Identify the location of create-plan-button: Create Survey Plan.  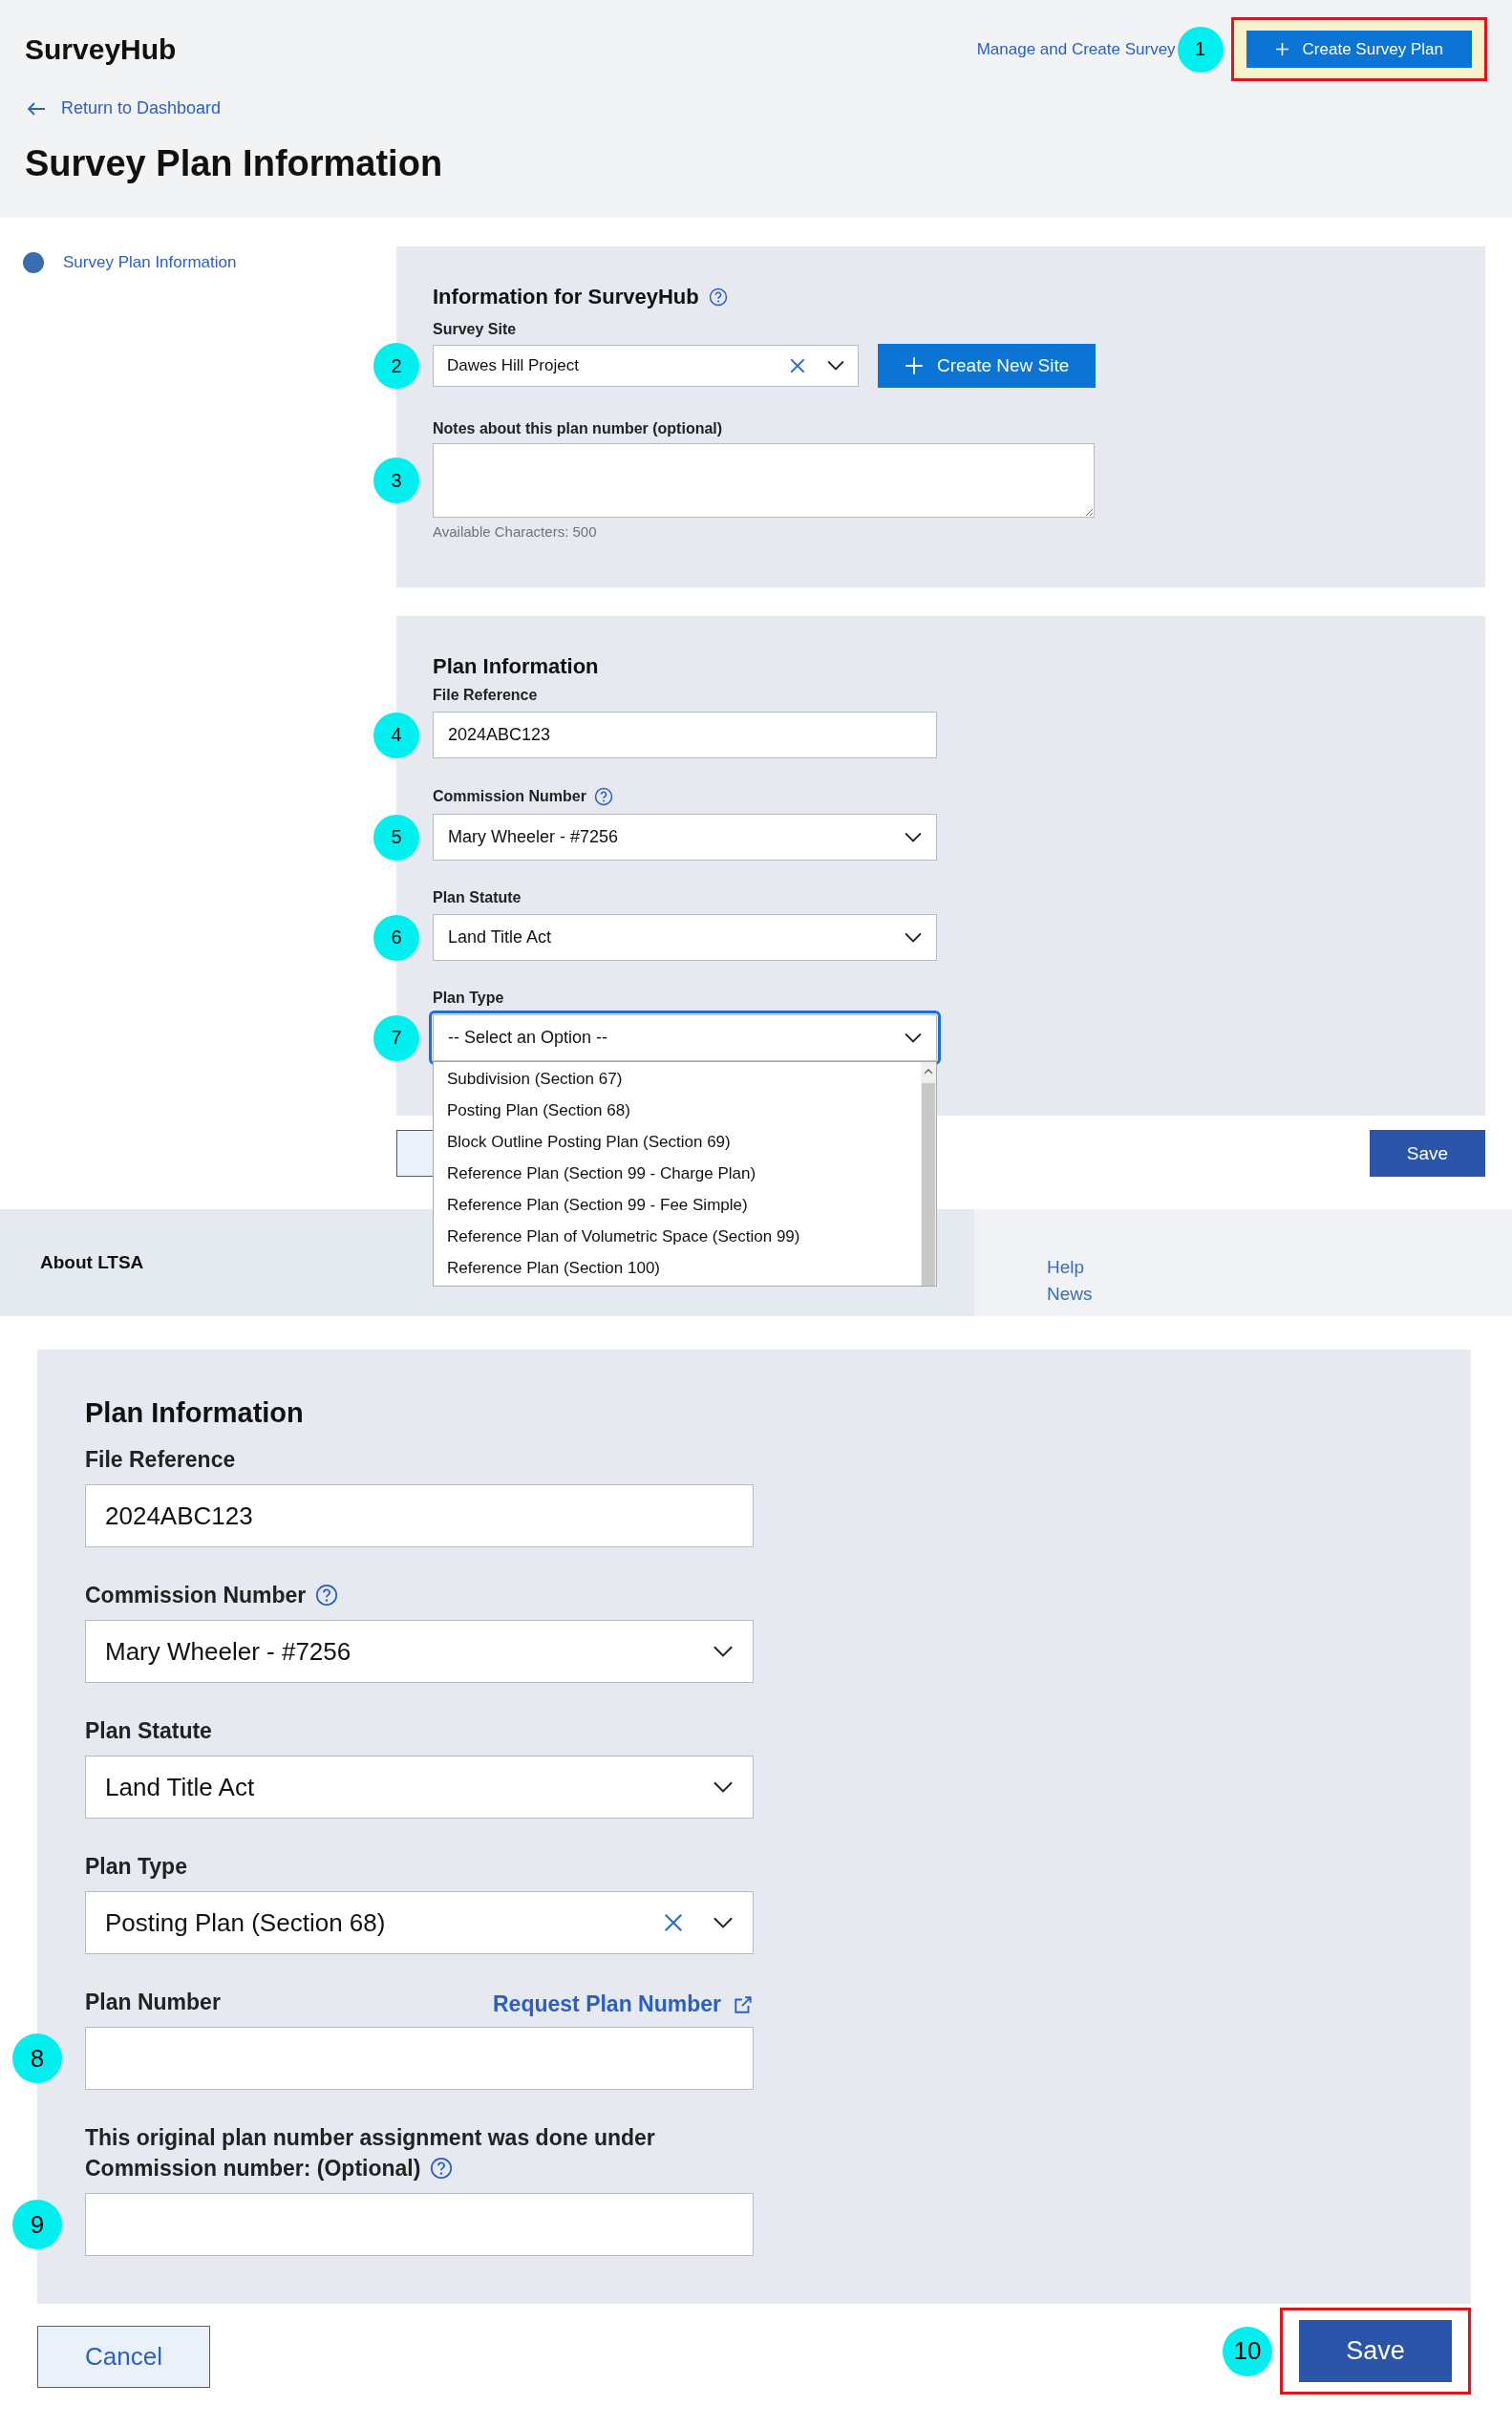
(1359, 50).